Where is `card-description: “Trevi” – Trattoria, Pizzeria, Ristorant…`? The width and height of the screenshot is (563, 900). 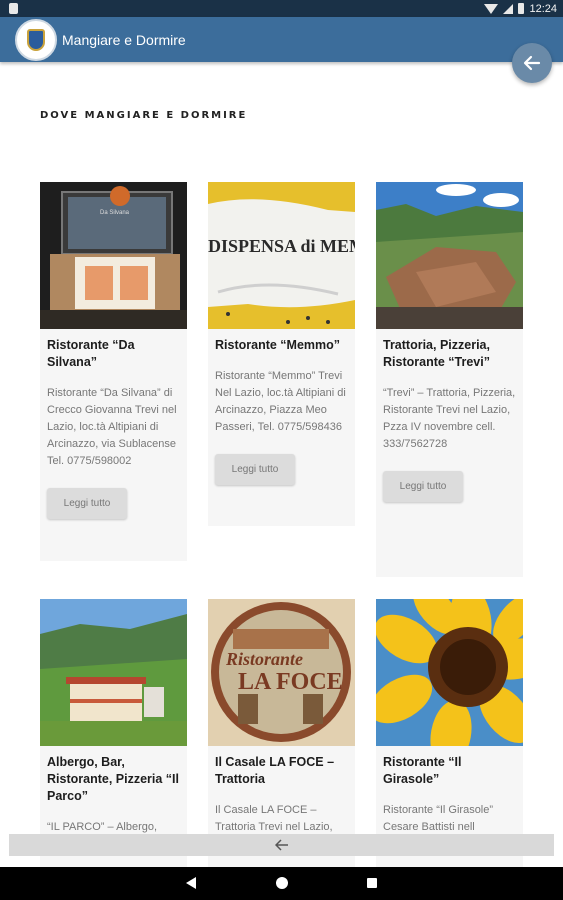
card-description: “Trevi” – Trattoria, Pizzeria, Ristorant… is located at coordinates (449, 418).